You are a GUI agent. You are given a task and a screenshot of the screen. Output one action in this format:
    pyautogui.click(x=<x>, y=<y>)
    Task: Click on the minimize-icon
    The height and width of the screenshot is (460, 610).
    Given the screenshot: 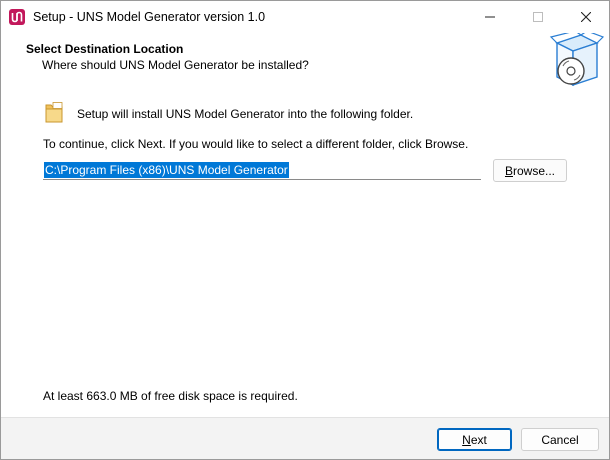 What is the action you would take?
    pyautogui.click(x=490, y=17)
    